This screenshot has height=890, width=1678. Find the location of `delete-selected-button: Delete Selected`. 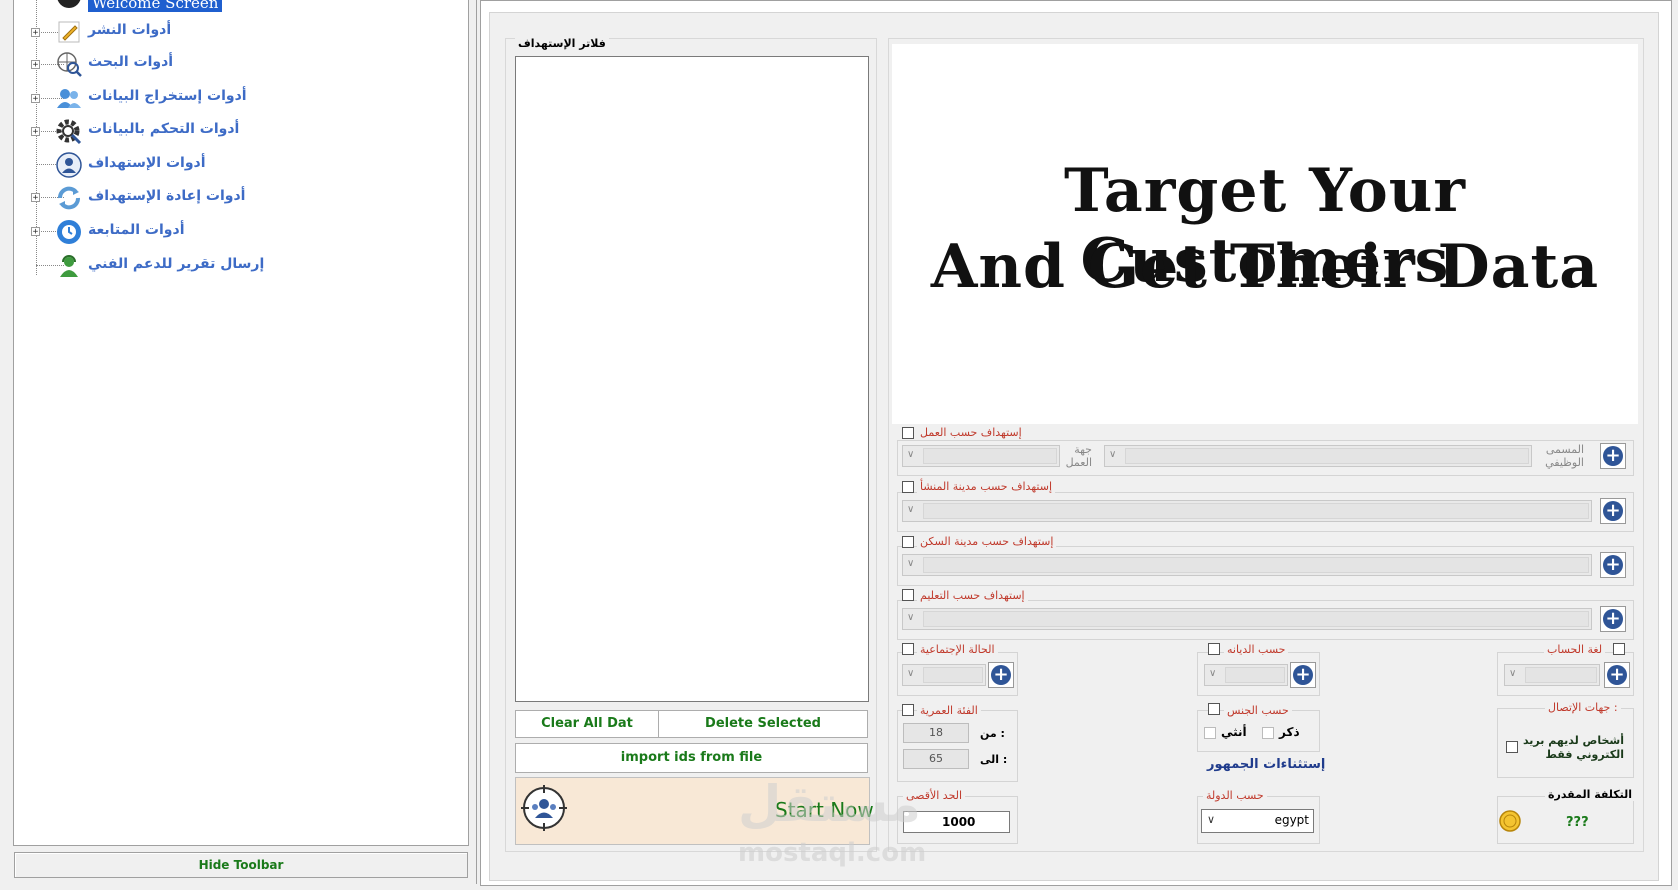

delete-selected-button: Delete Selected is located at coordinates (763, 724).